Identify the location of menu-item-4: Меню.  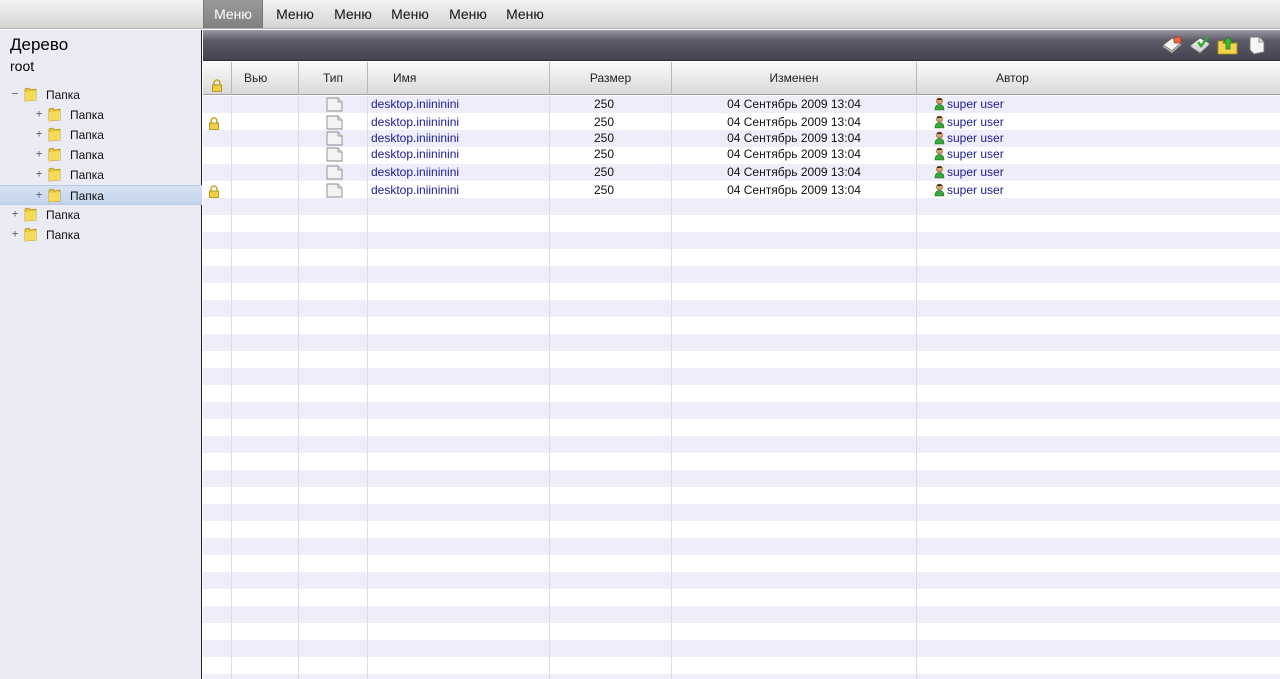
(410, 14).